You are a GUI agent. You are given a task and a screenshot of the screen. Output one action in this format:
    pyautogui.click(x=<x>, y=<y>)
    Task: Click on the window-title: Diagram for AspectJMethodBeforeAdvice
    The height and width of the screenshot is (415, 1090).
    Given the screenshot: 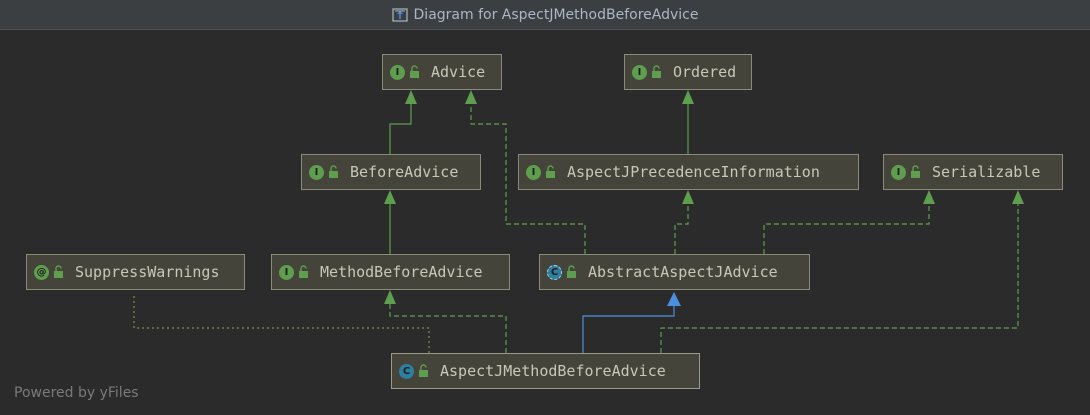 What is the action you would take?
    pyautogui.click(x=556, y=14)
    